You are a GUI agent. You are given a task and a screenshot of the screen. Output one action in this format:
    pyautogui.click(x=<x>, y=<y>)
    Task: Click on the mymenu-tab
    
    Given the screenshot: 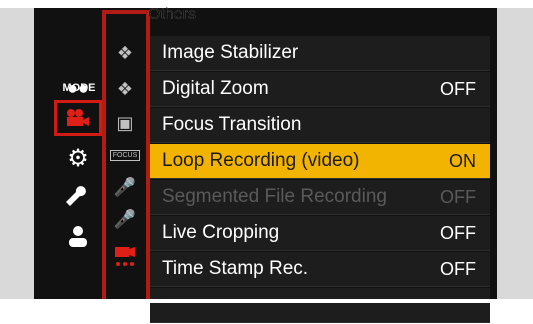 What is the action you would take?
    pyautogui.click(x=78, y=236)
    